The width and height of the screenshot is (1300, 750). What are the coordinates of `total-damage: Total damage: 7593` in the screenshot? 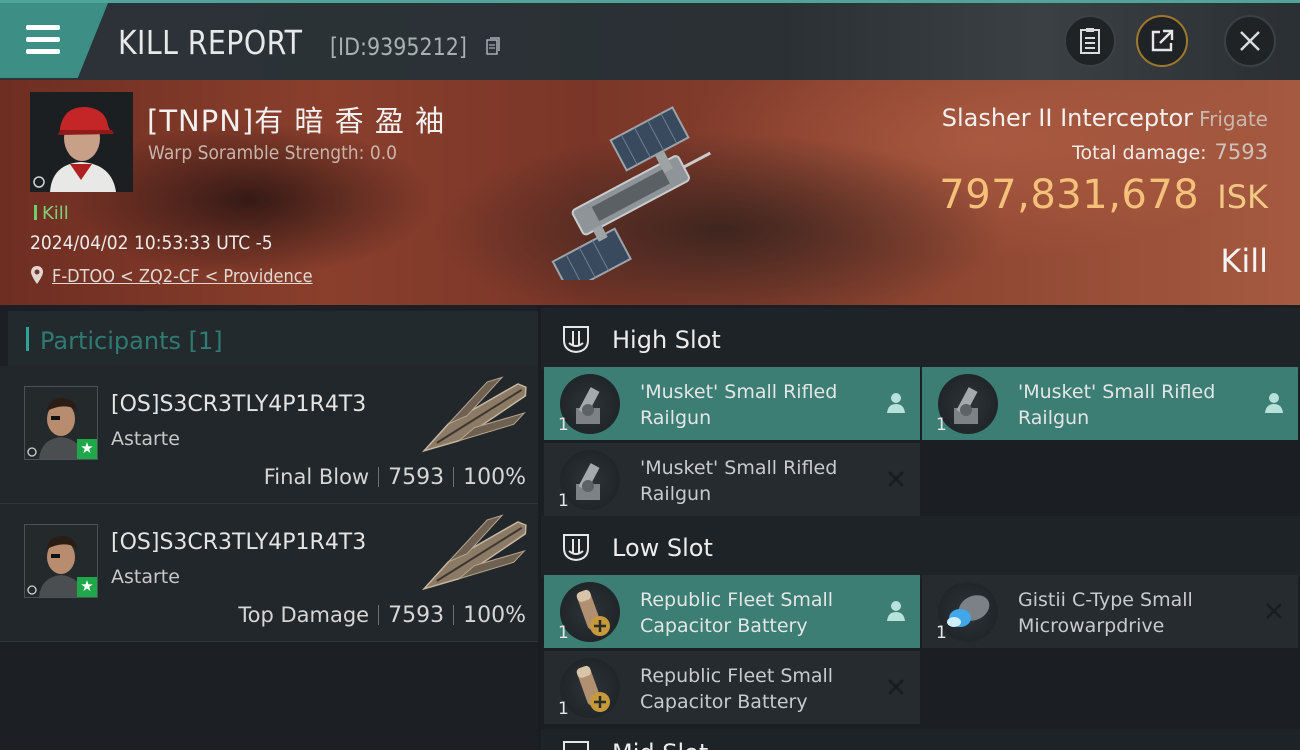 It's located at (1170, 152).